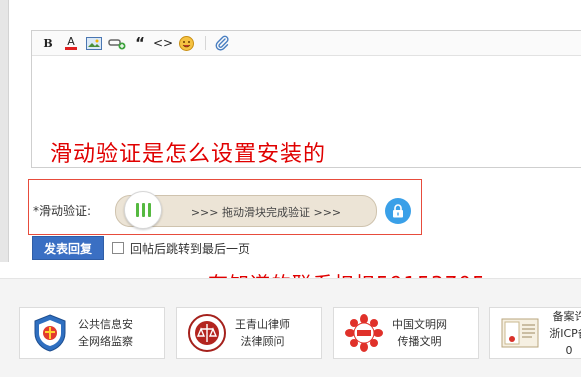  I want to click on attachment-button, so click(222, 43).